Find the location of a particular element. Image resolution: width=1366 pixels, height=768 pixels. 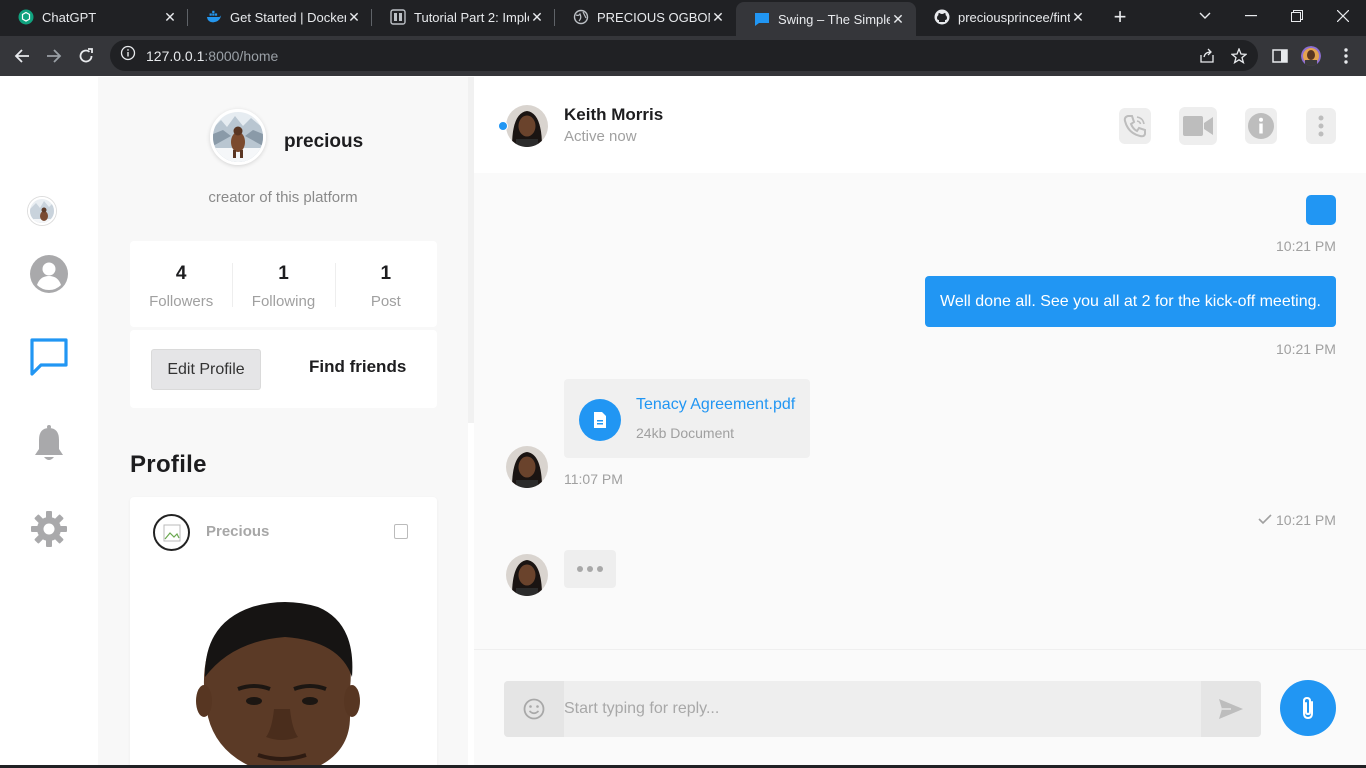

tab-title: ChatGPT is located at coordinates (69, 17).